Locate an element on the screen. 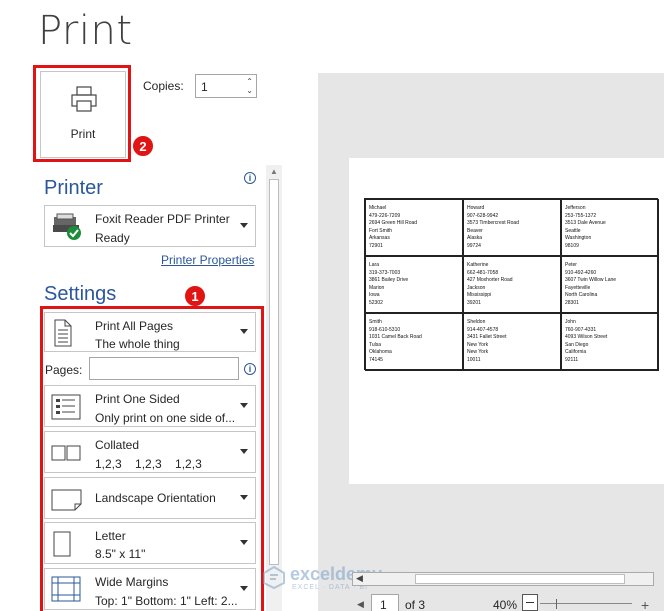 The width and height of the screenshot is (664, 611). preview-label-line: 39201 is located at coordinates (474, 302).